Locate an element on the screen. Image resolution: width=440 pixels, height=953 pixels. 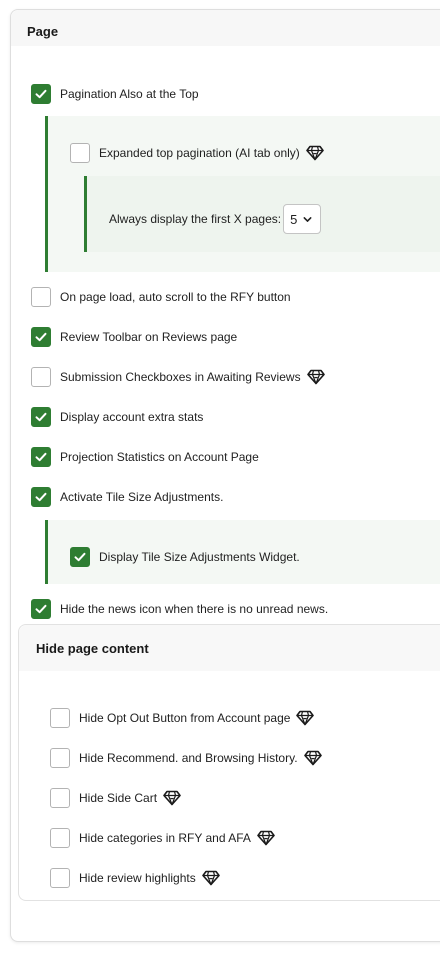
option-label: Pagination Also at the Top is located at coordinates (129, 94).